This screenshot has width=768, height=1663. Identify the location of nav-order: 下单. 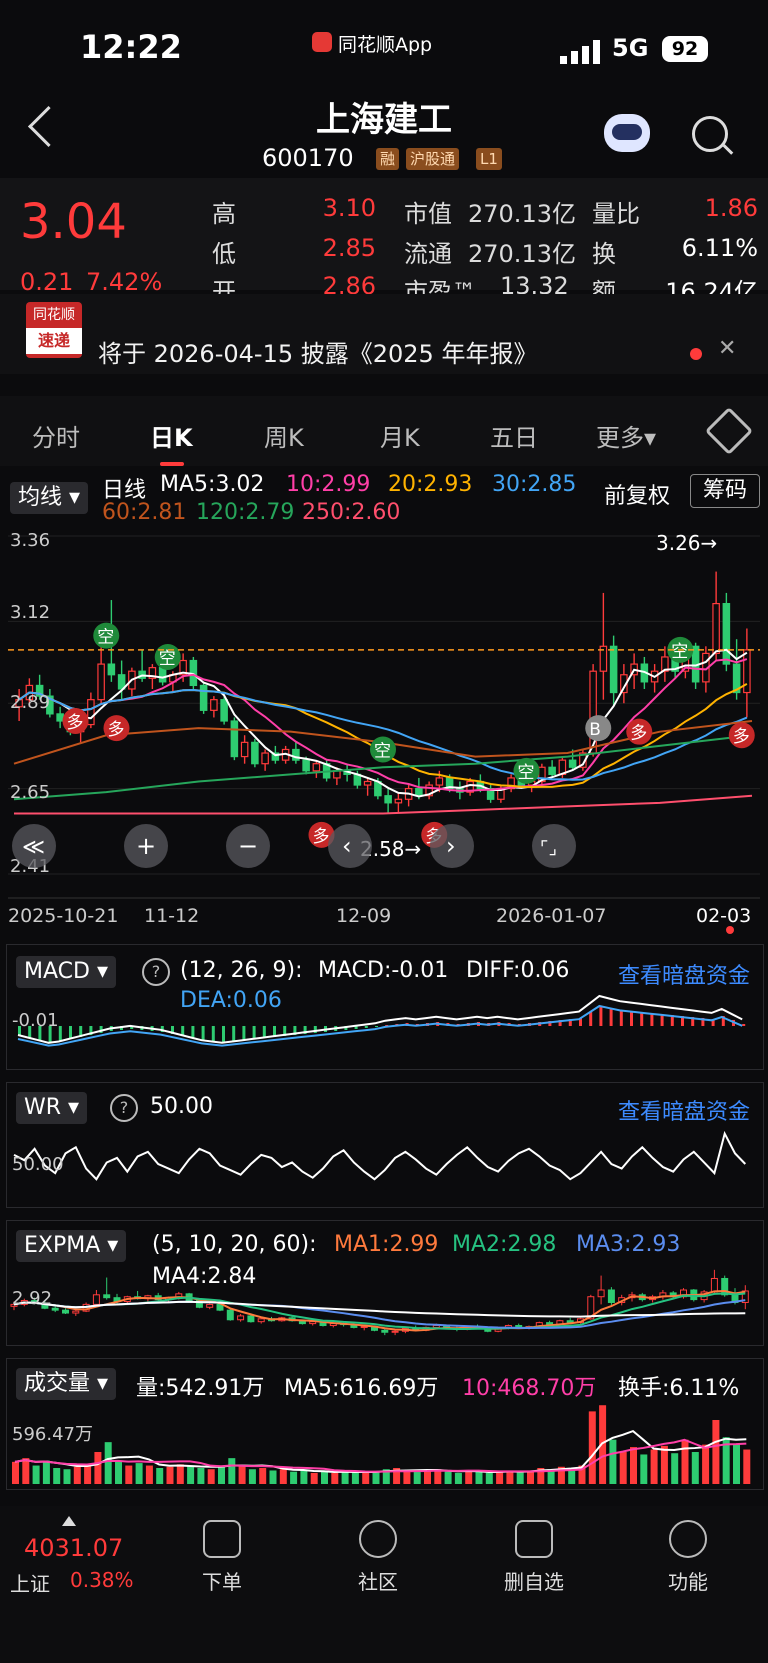
(222, 1557).